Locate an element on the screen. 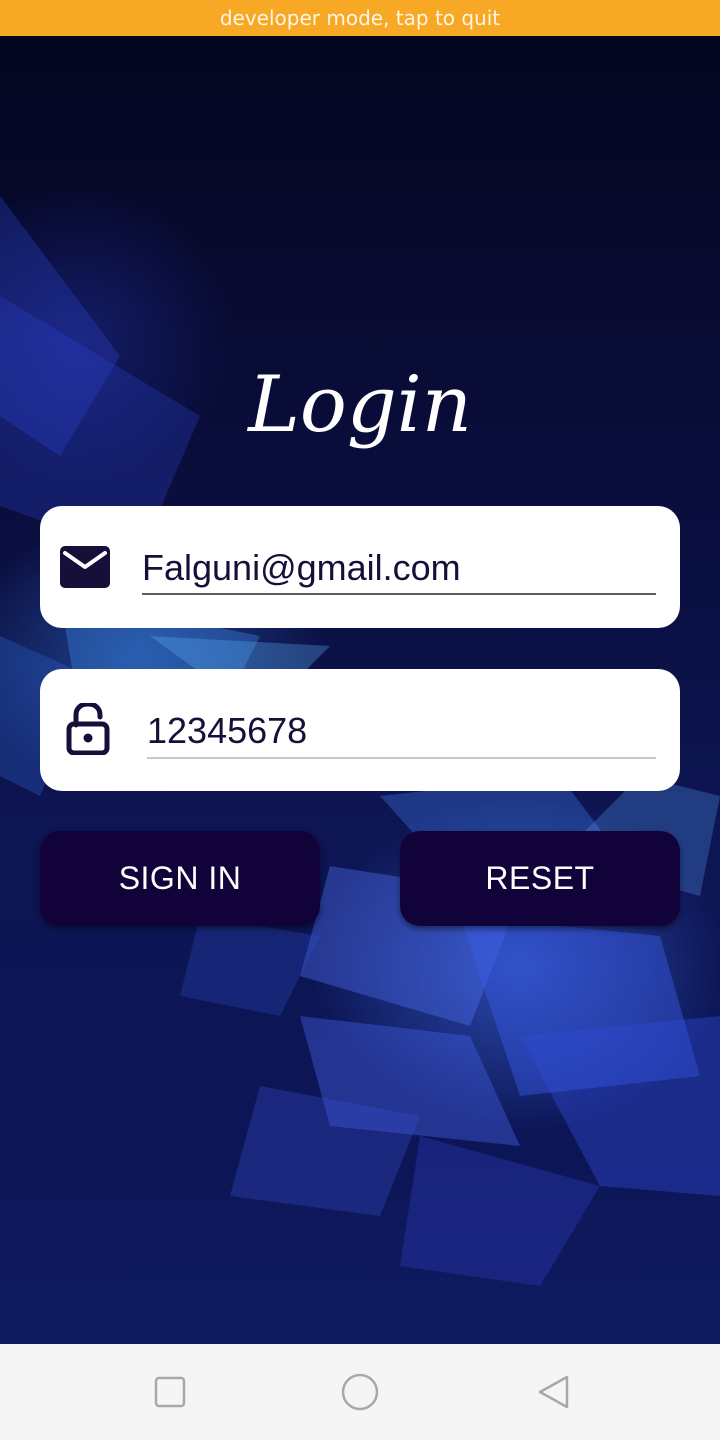  email-underline is located at coordinates (399, 594).